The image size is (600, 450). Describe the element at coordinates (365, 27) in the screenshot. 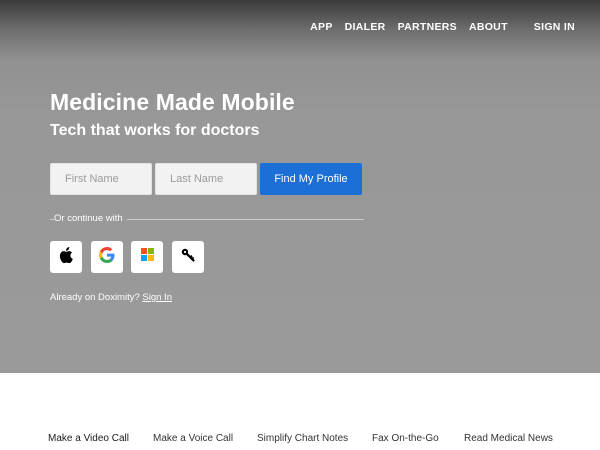

I see `nav-item-dialer: DIALER` at that location.